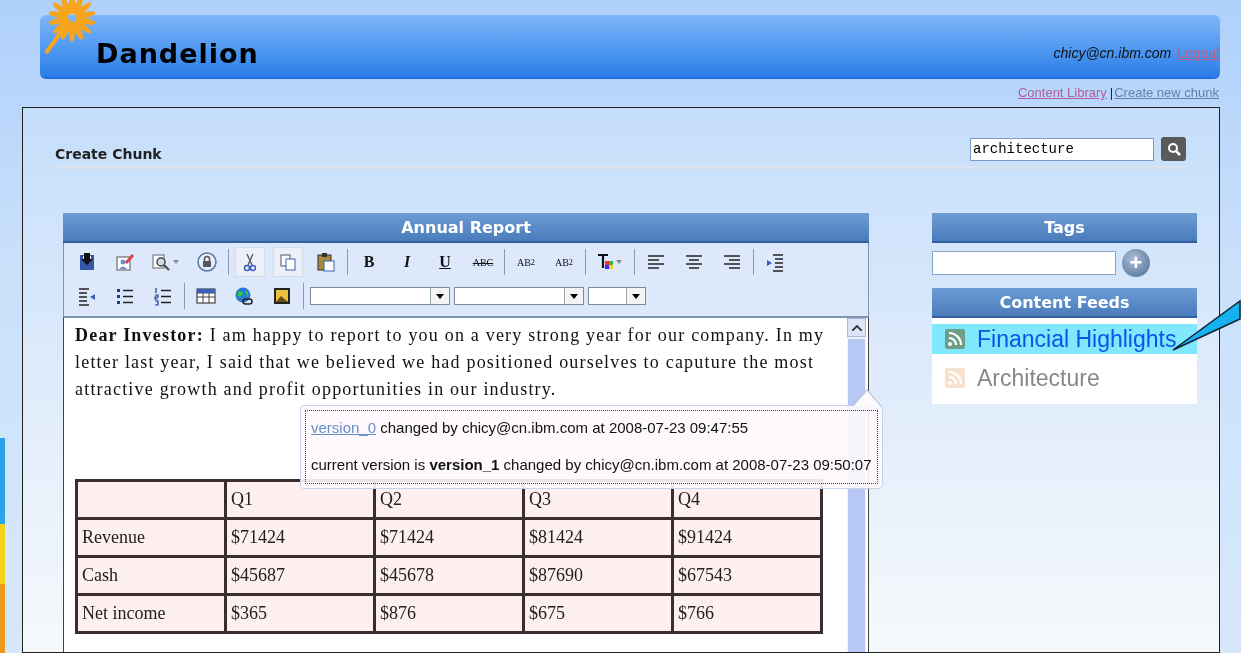 The width and height of the screenshot is (1241, 653). What do you see at coordinates (244, 296) in the screenshot?
I see `globe-link-icon` at bounding box center [244, 296].